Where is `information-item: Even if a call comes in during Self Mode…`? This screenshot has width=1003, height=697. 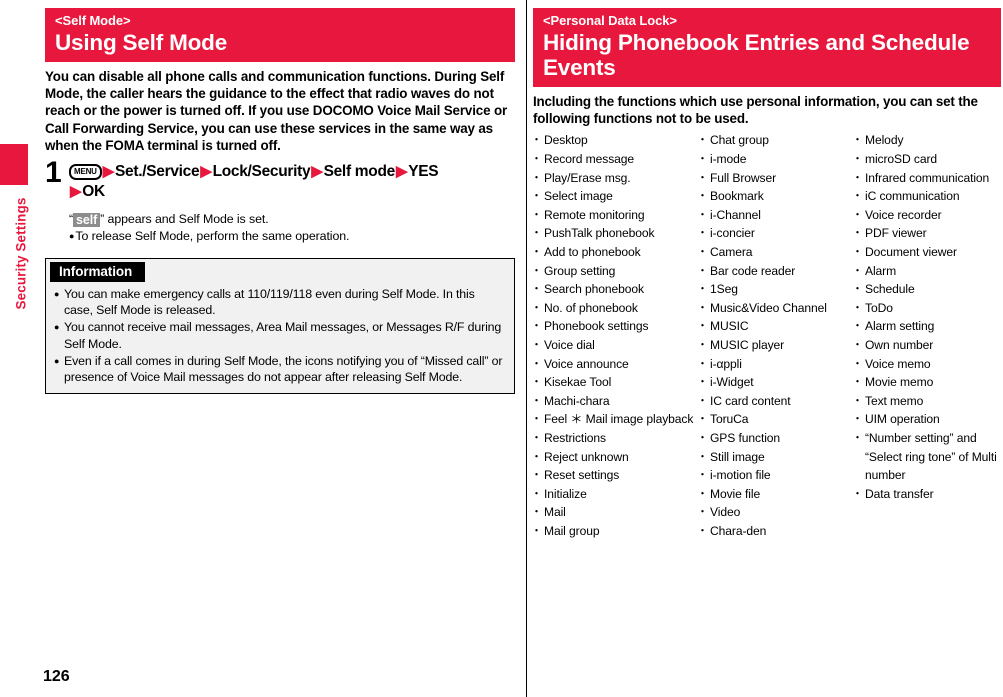 information-item: Even if a call comes in during Self Mode… is located at coordinates (280, 369).